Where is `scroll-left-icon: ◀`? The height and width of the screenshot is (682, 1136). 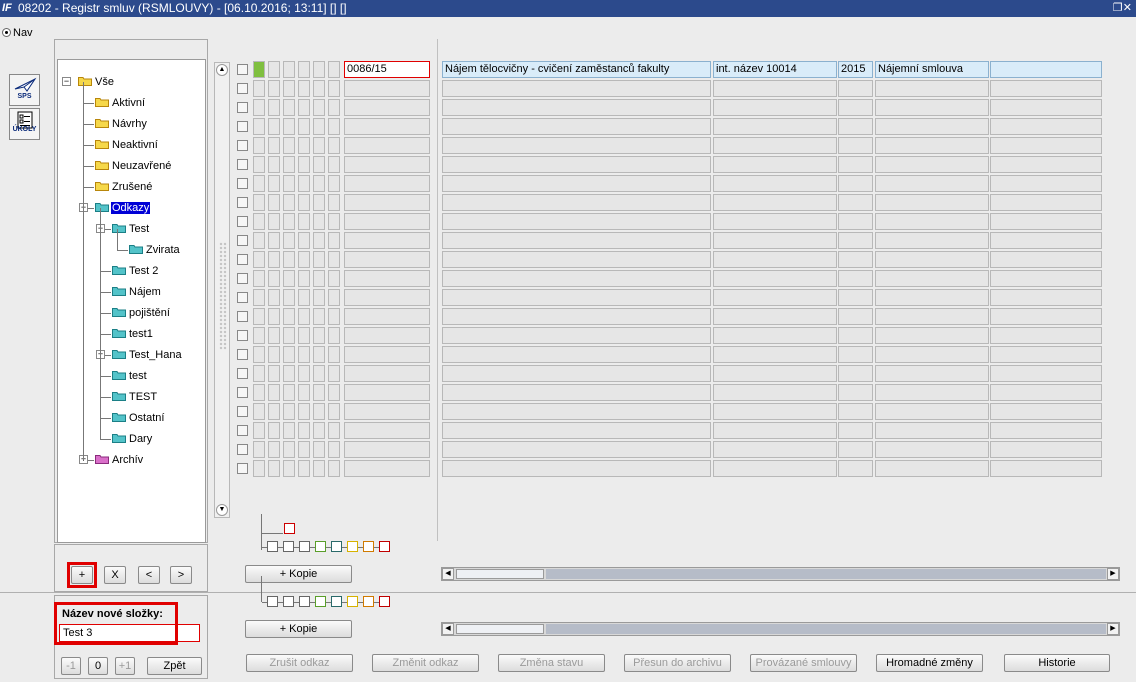 scroll-left-icon: ◀ is located at coordinates (448, 629).